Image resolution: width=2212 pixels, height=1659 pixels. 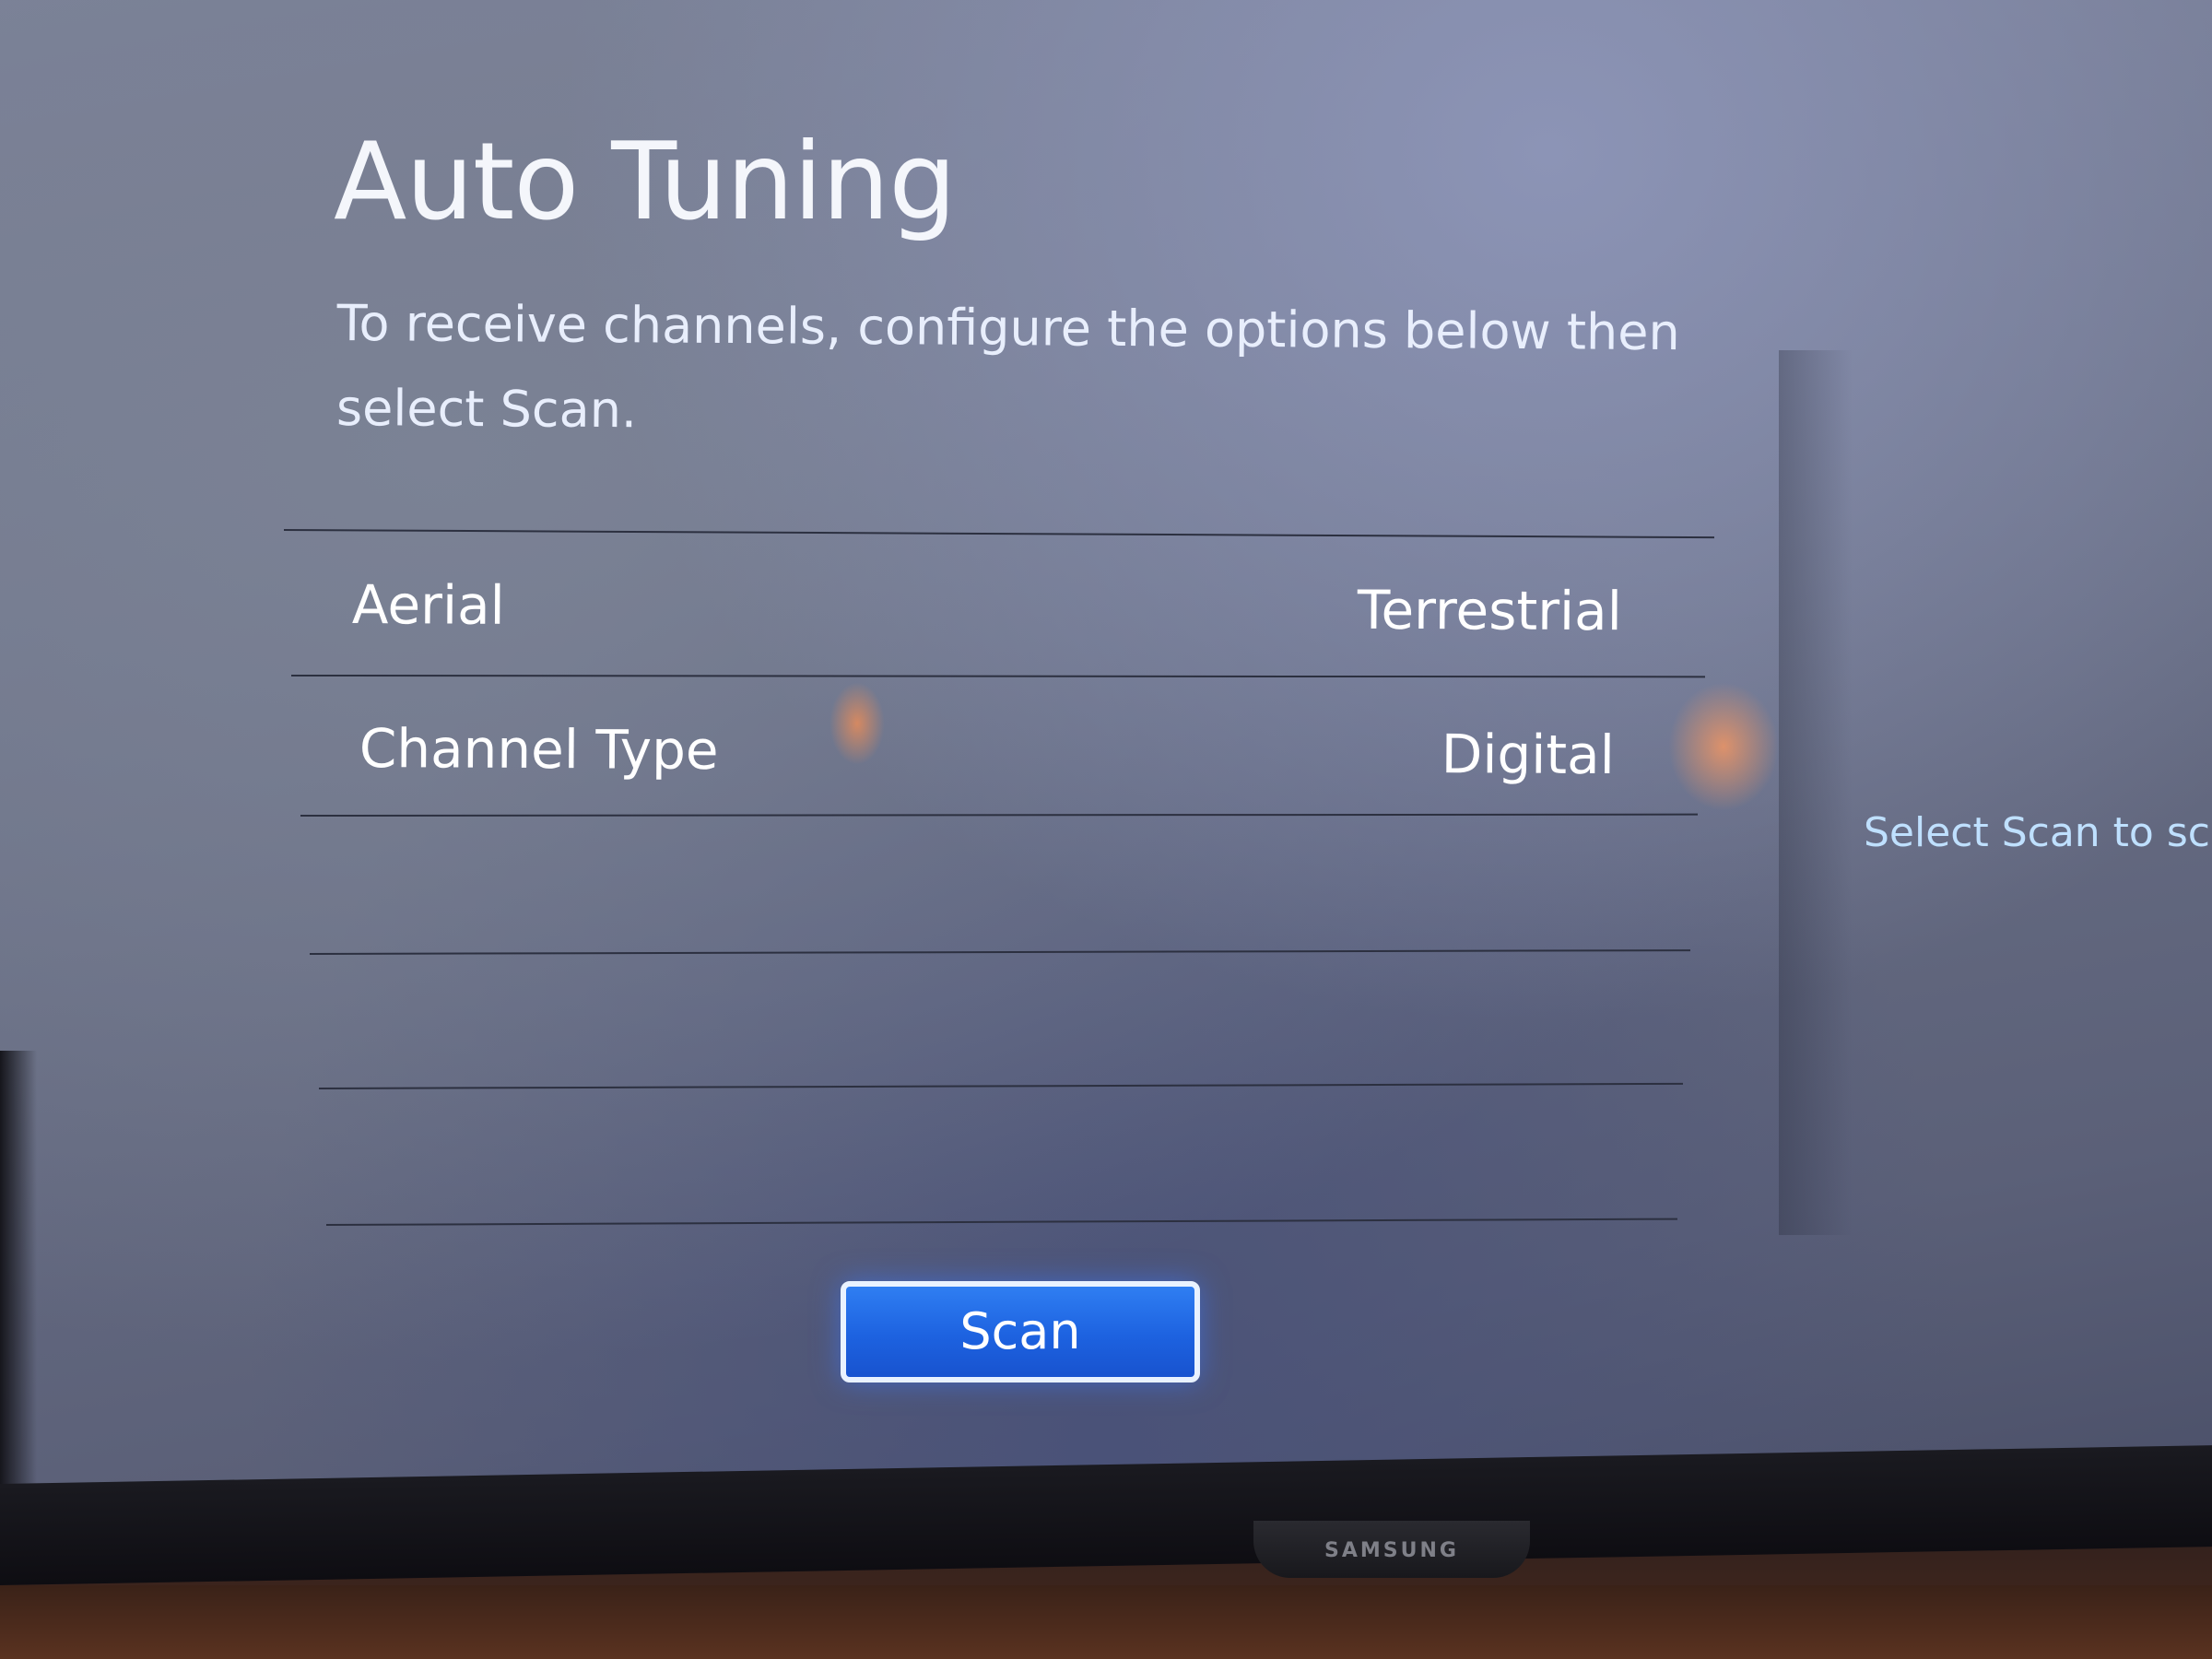 What do you see at coordinates (1391, 1550) in the screenshot?
I see `brand-logo: SAMSUNG` at bounding box center [1391, 1550].